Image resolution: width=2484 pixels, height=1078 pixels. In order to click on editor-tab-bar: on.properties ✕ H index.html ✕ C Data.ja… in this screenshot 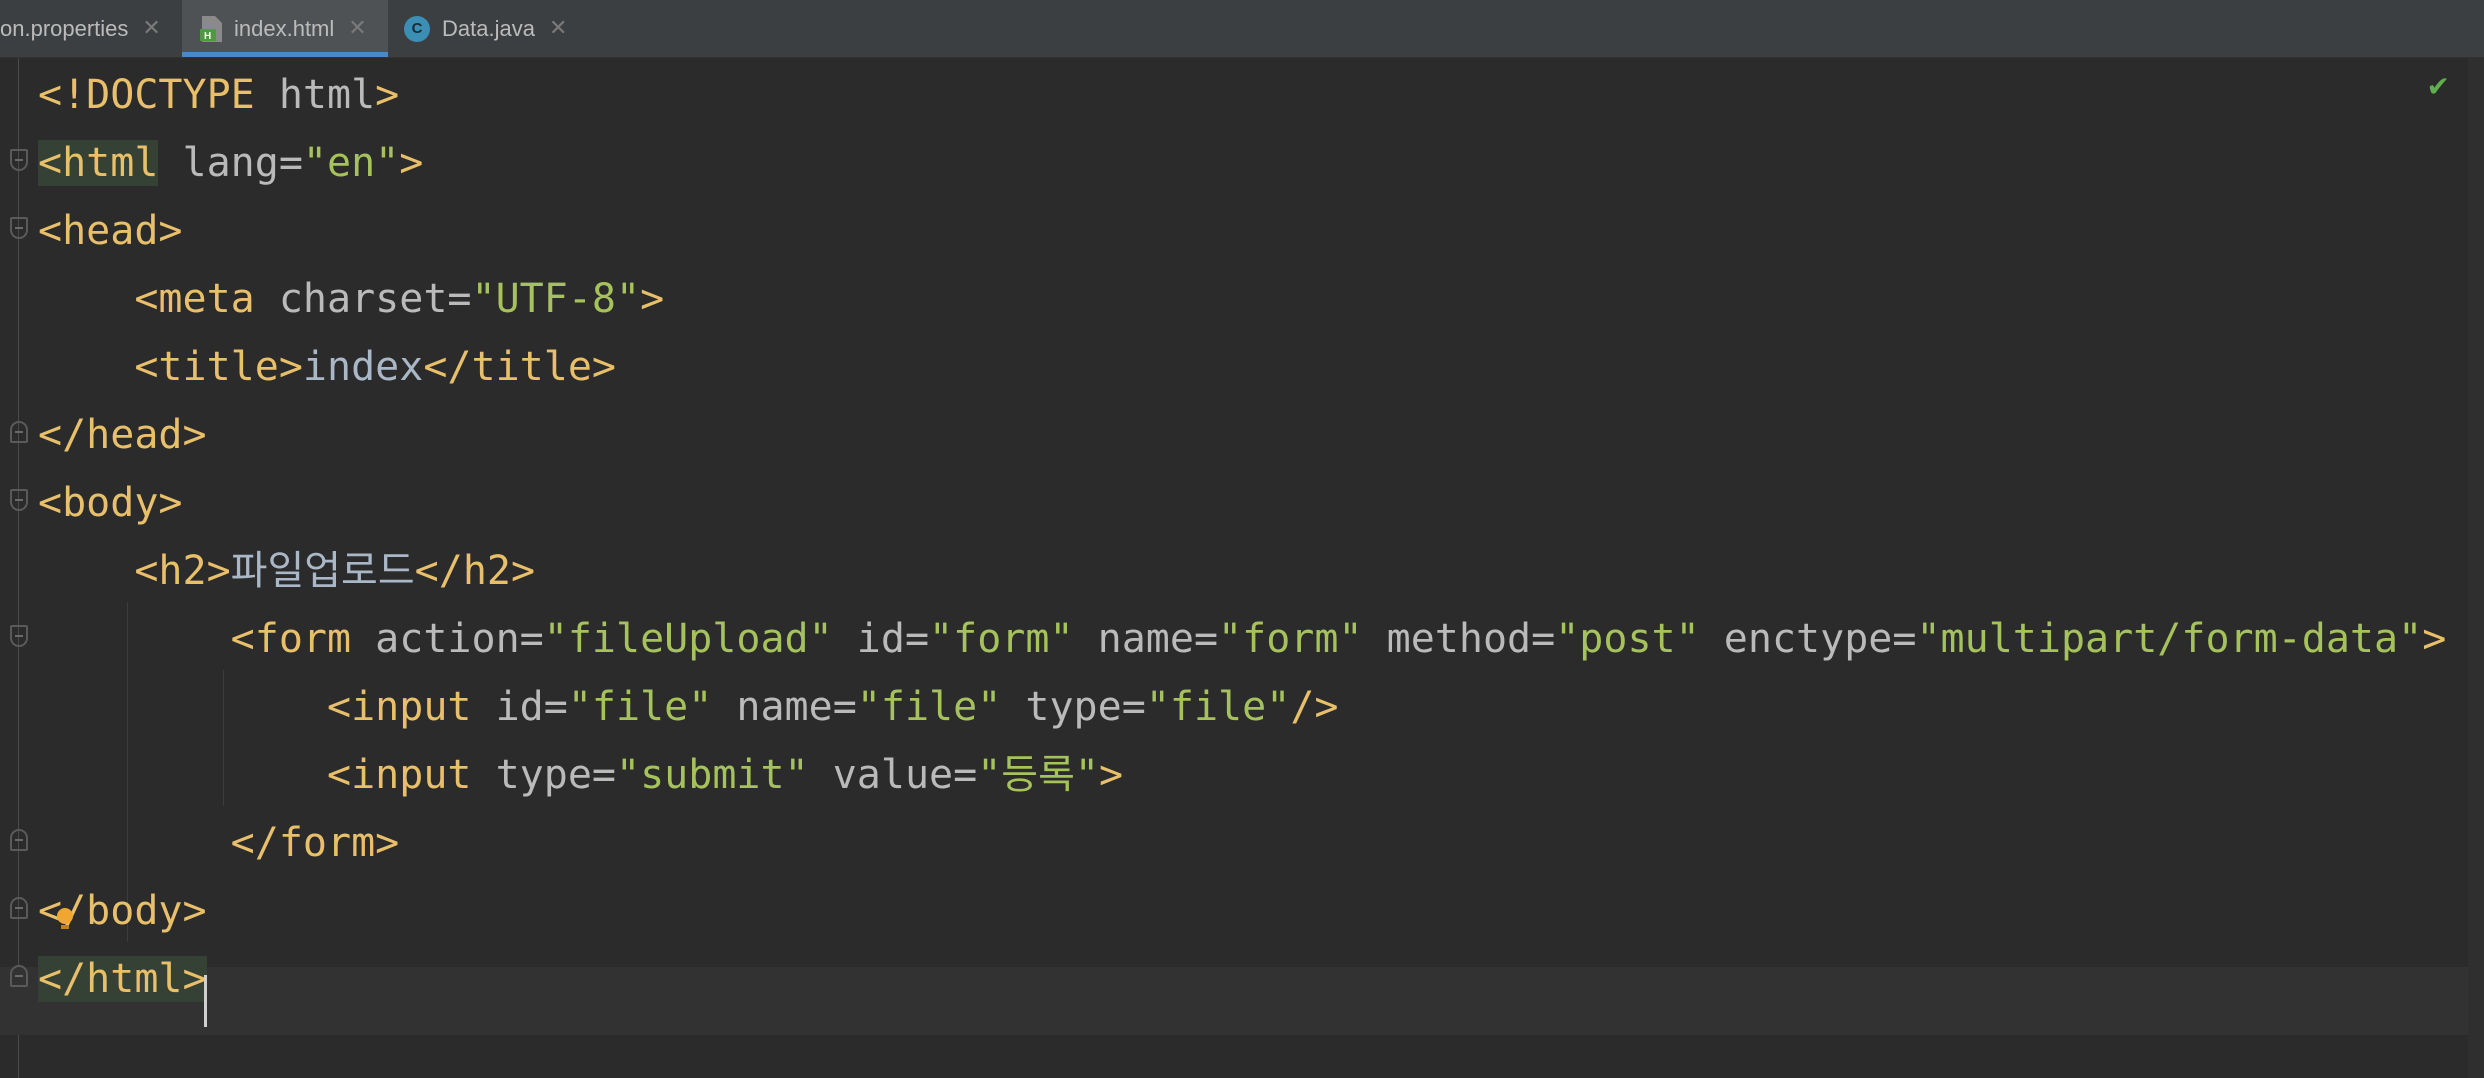, I will do `click(1242, 29)`.